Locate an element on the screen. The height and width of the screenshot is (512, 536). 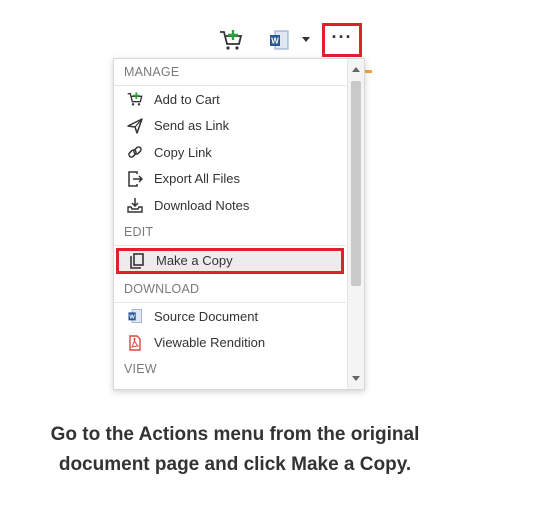
caption-line-2: document page and click Make a Copy. is located at coordinates (235, 464).